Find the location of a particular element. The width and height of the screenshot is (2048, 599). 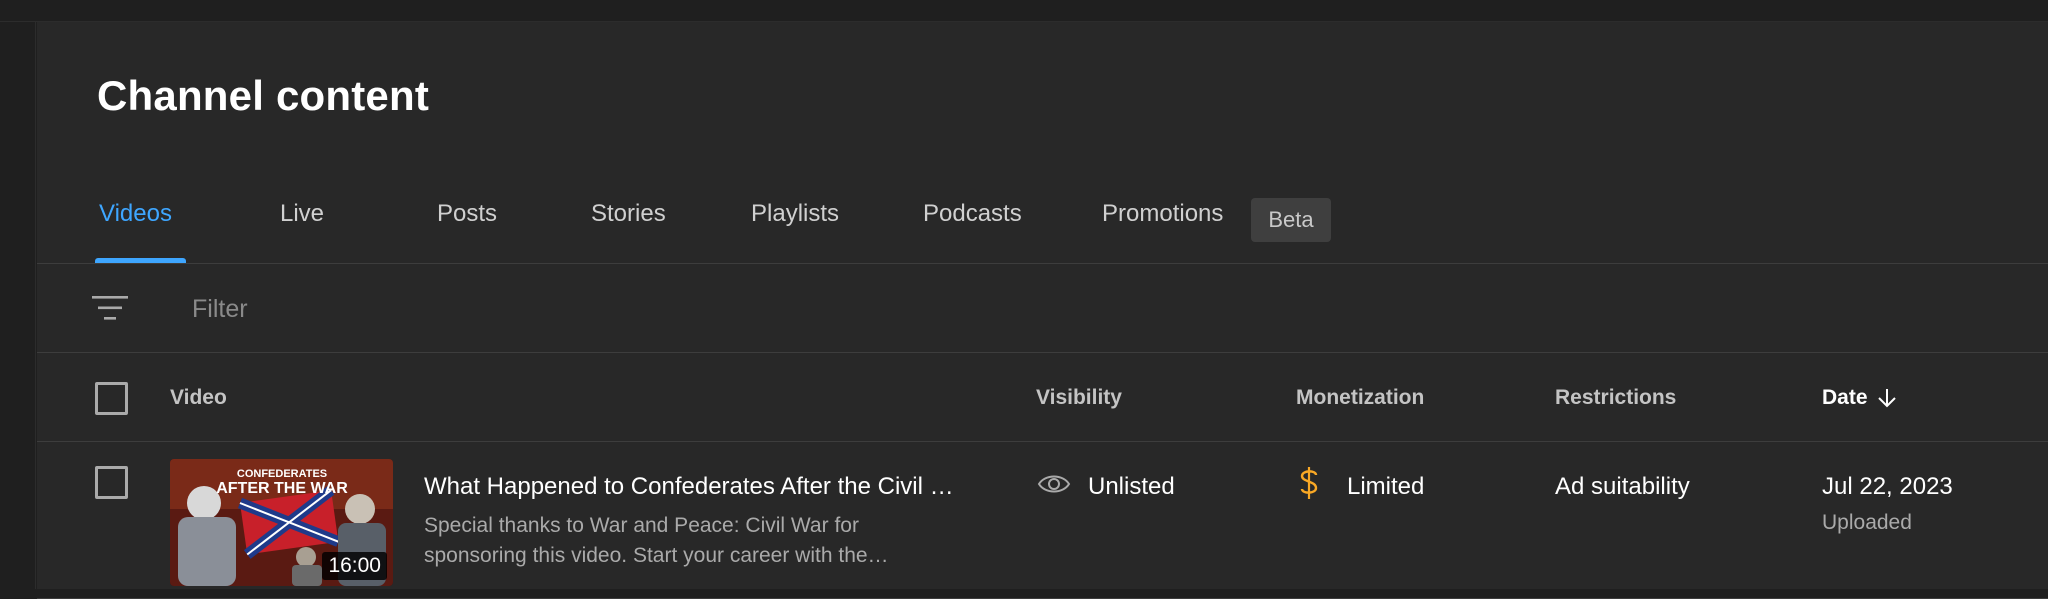

column-header-visibility: Visibility is located at coordinates (1079, 398).